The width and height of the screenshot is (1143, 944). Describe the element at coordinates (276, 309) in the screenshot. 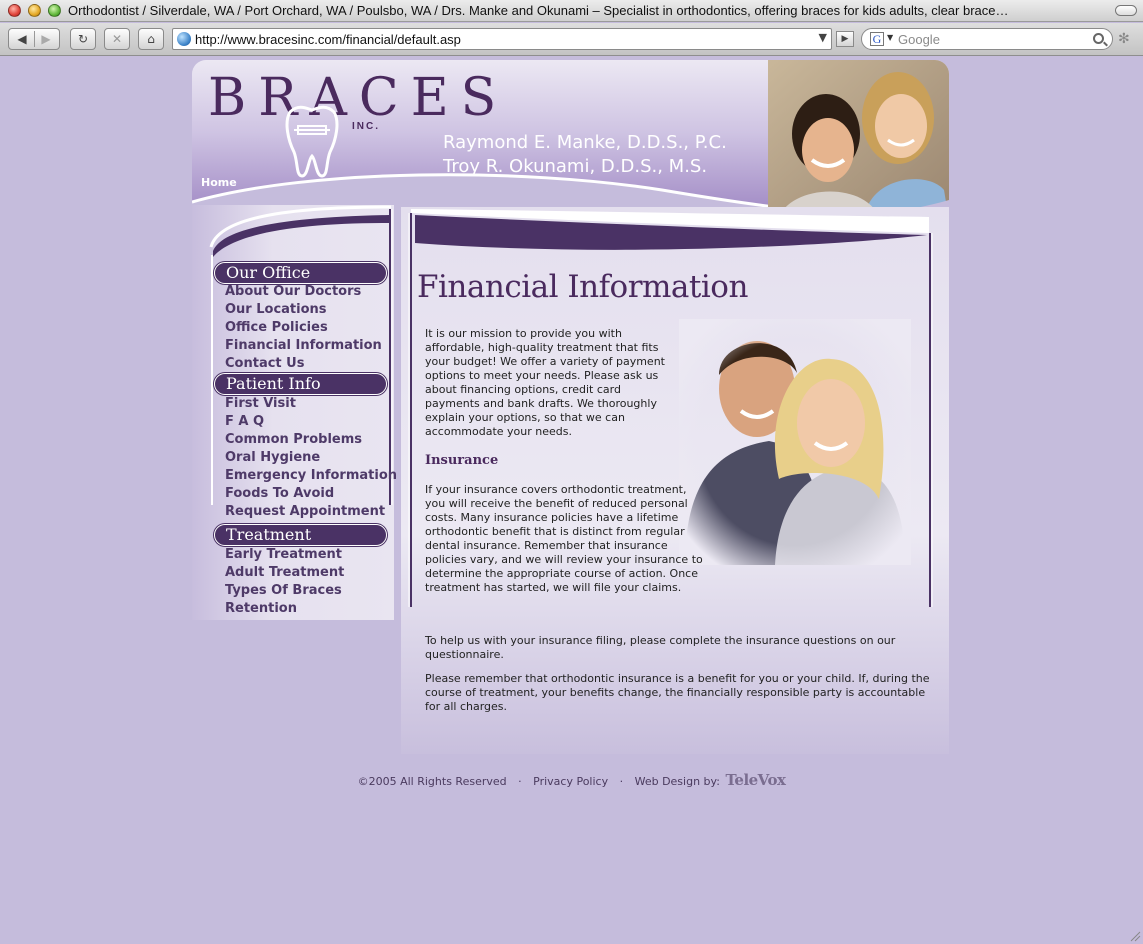

I see `nav-item-our-locations: Our Locations` at that location.